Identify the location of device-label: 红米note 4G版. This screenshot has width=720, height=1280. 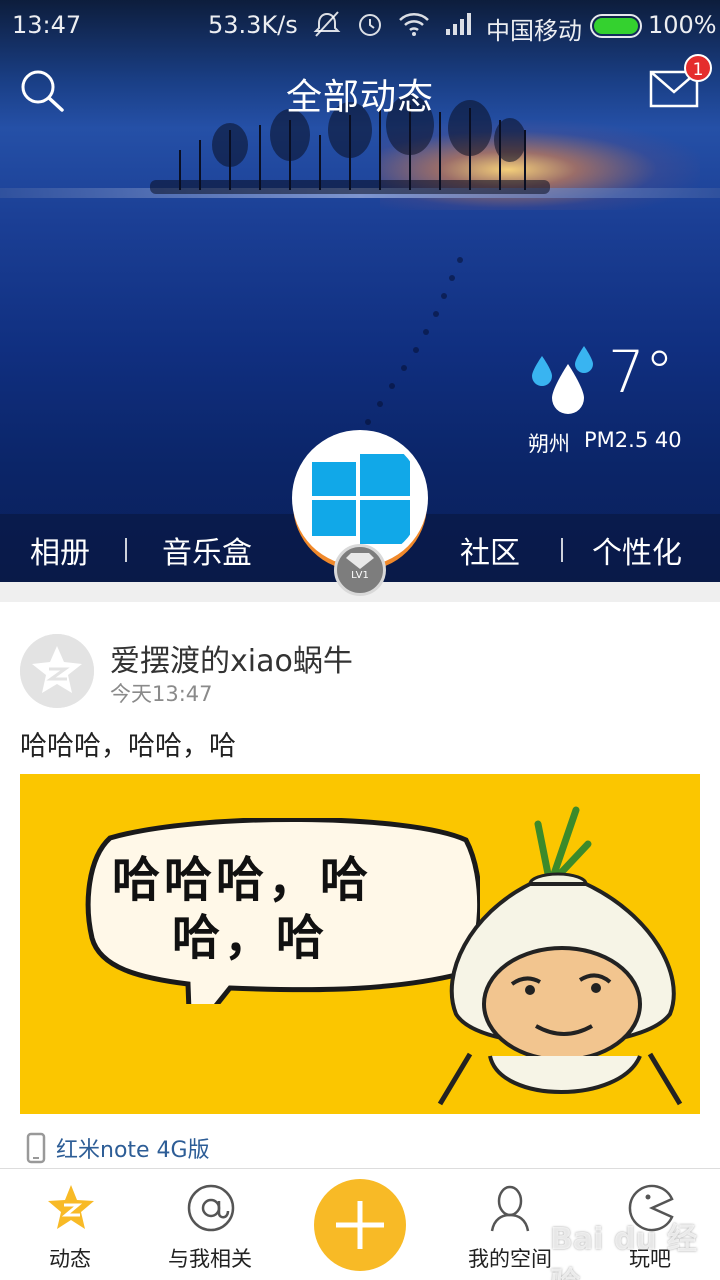
(133, 1150).